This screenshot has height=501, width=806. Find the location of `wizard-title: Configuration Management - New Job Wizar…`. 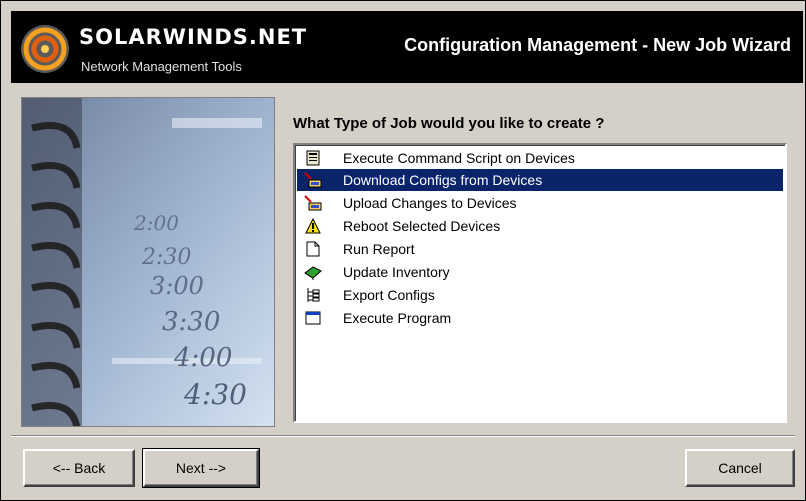

wizard-title: Configuration Management - New Job Wizar… is located at coordinates (597, 45).